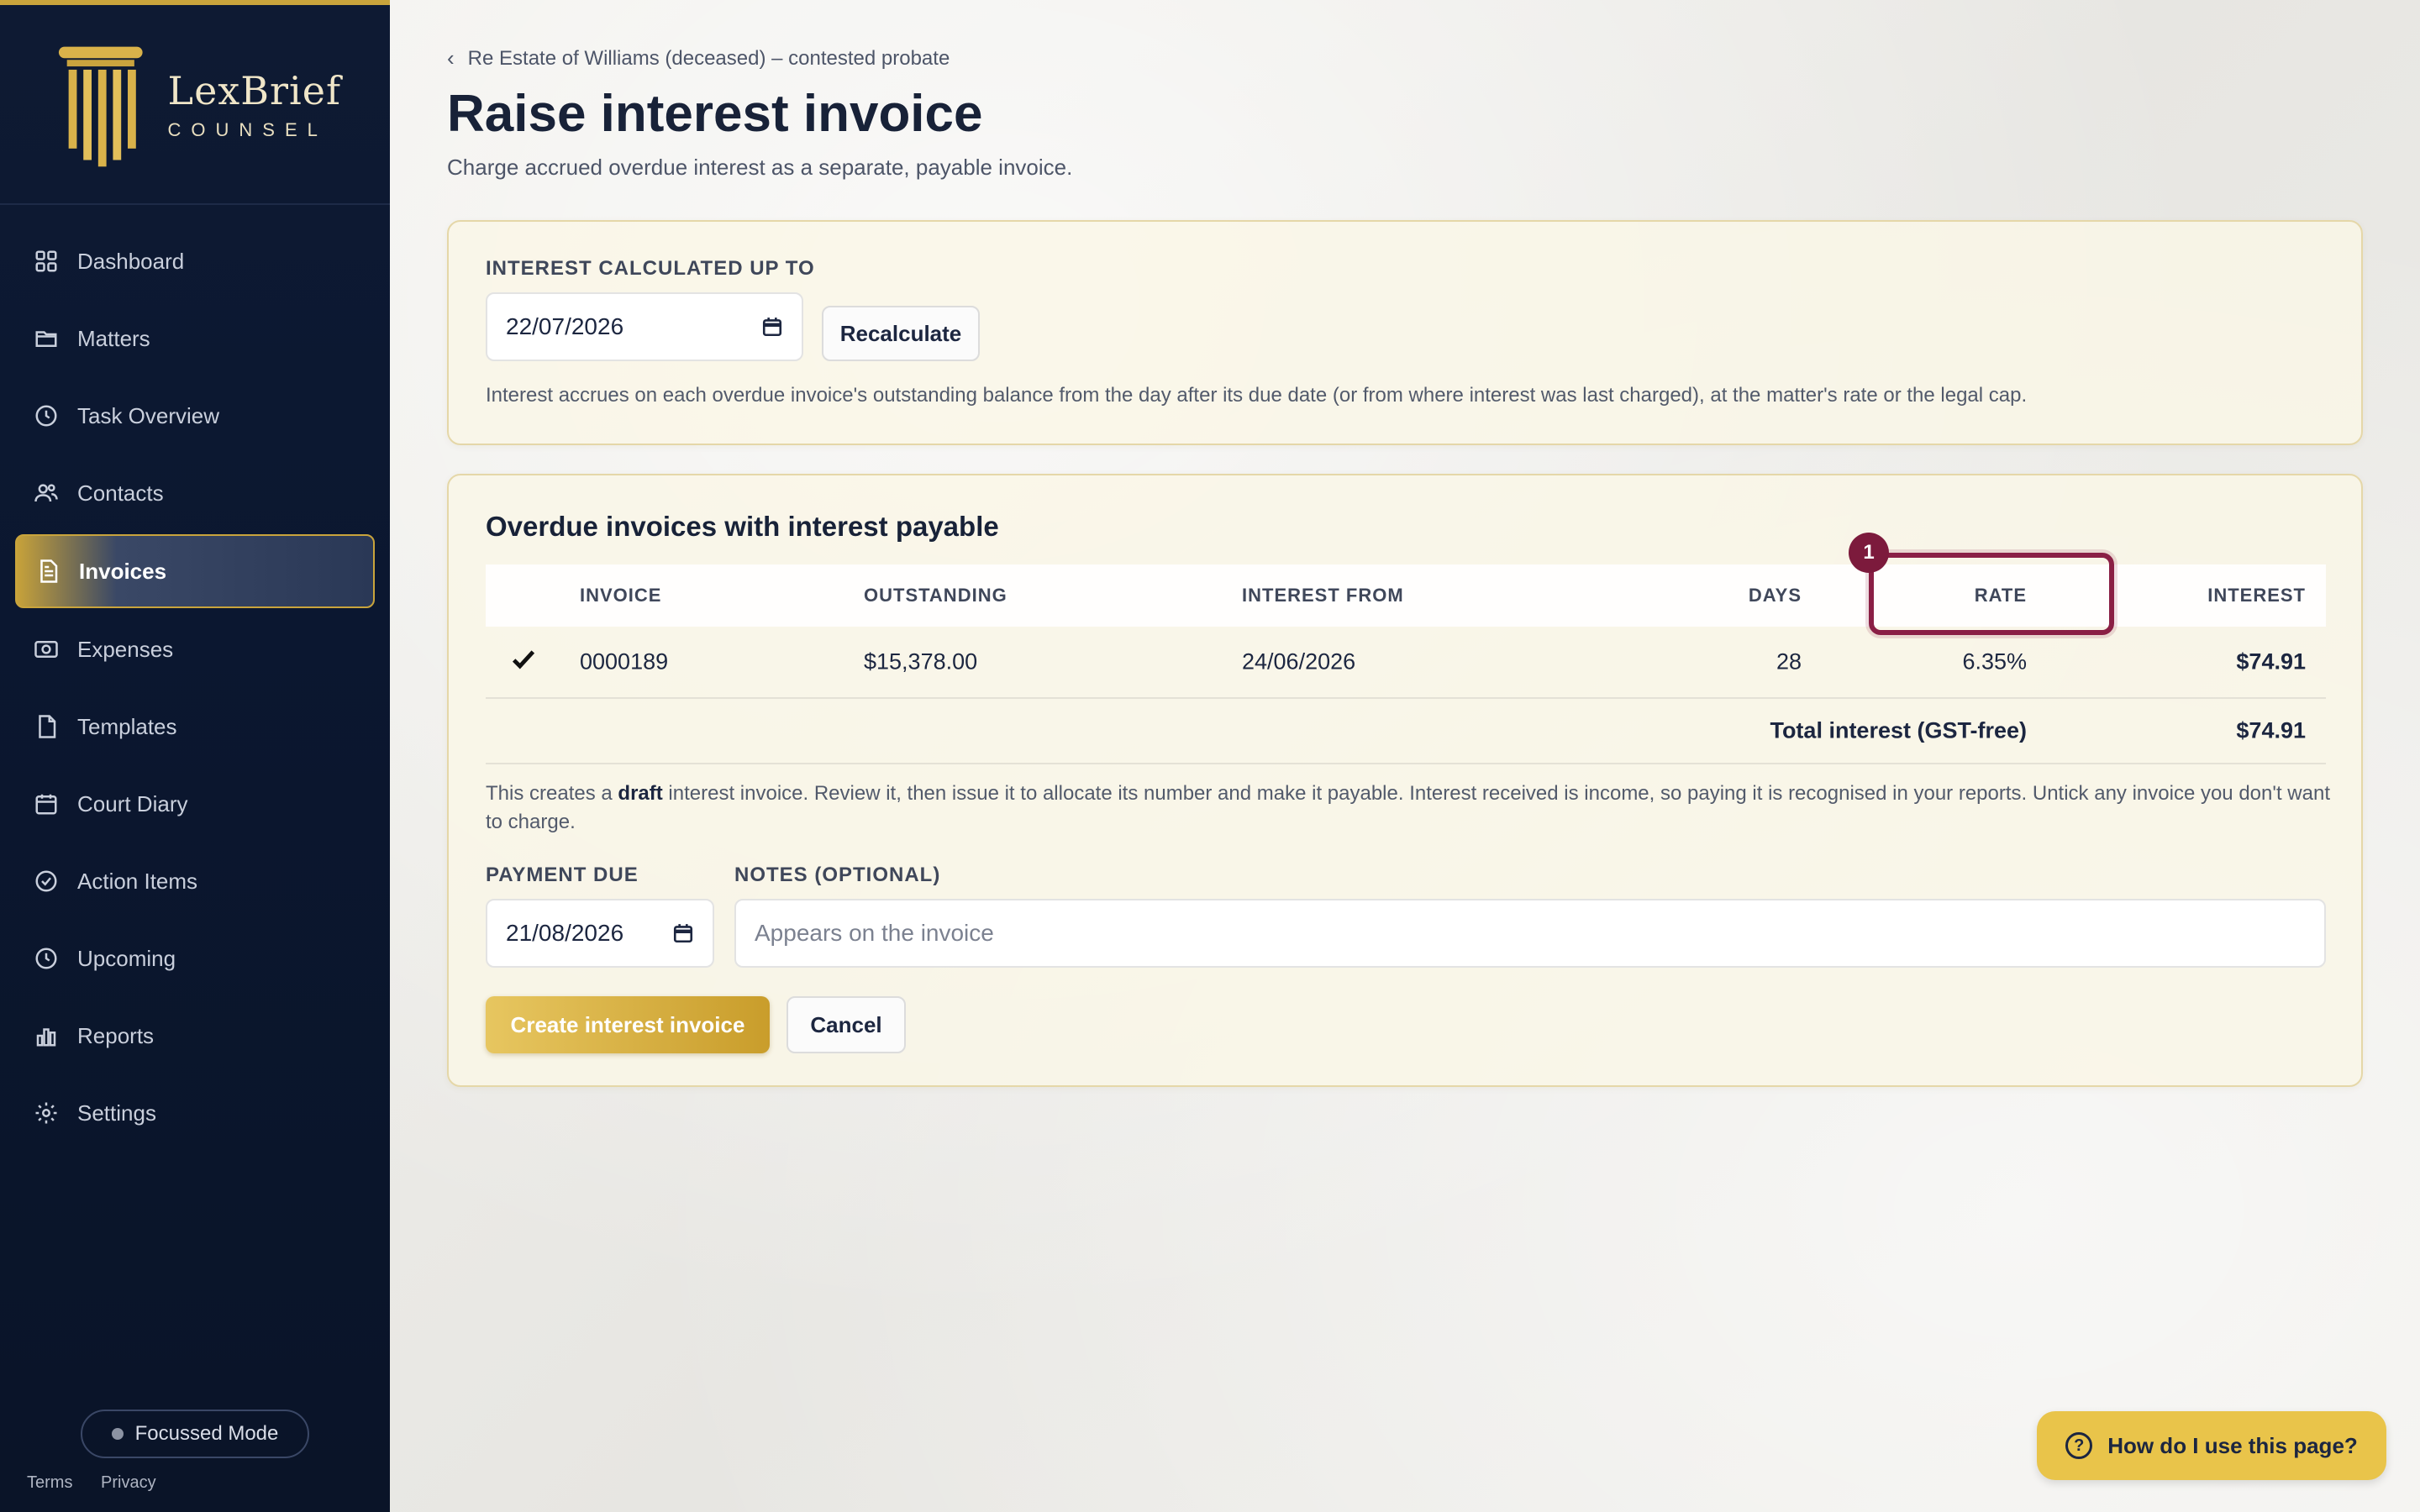 The height and width of the screenshot is (1512, 2420). What do you see at coordinates (624, 662) in the screenshot?
I see `cell-invoice: 0000189` at bounding box center [624, 662].